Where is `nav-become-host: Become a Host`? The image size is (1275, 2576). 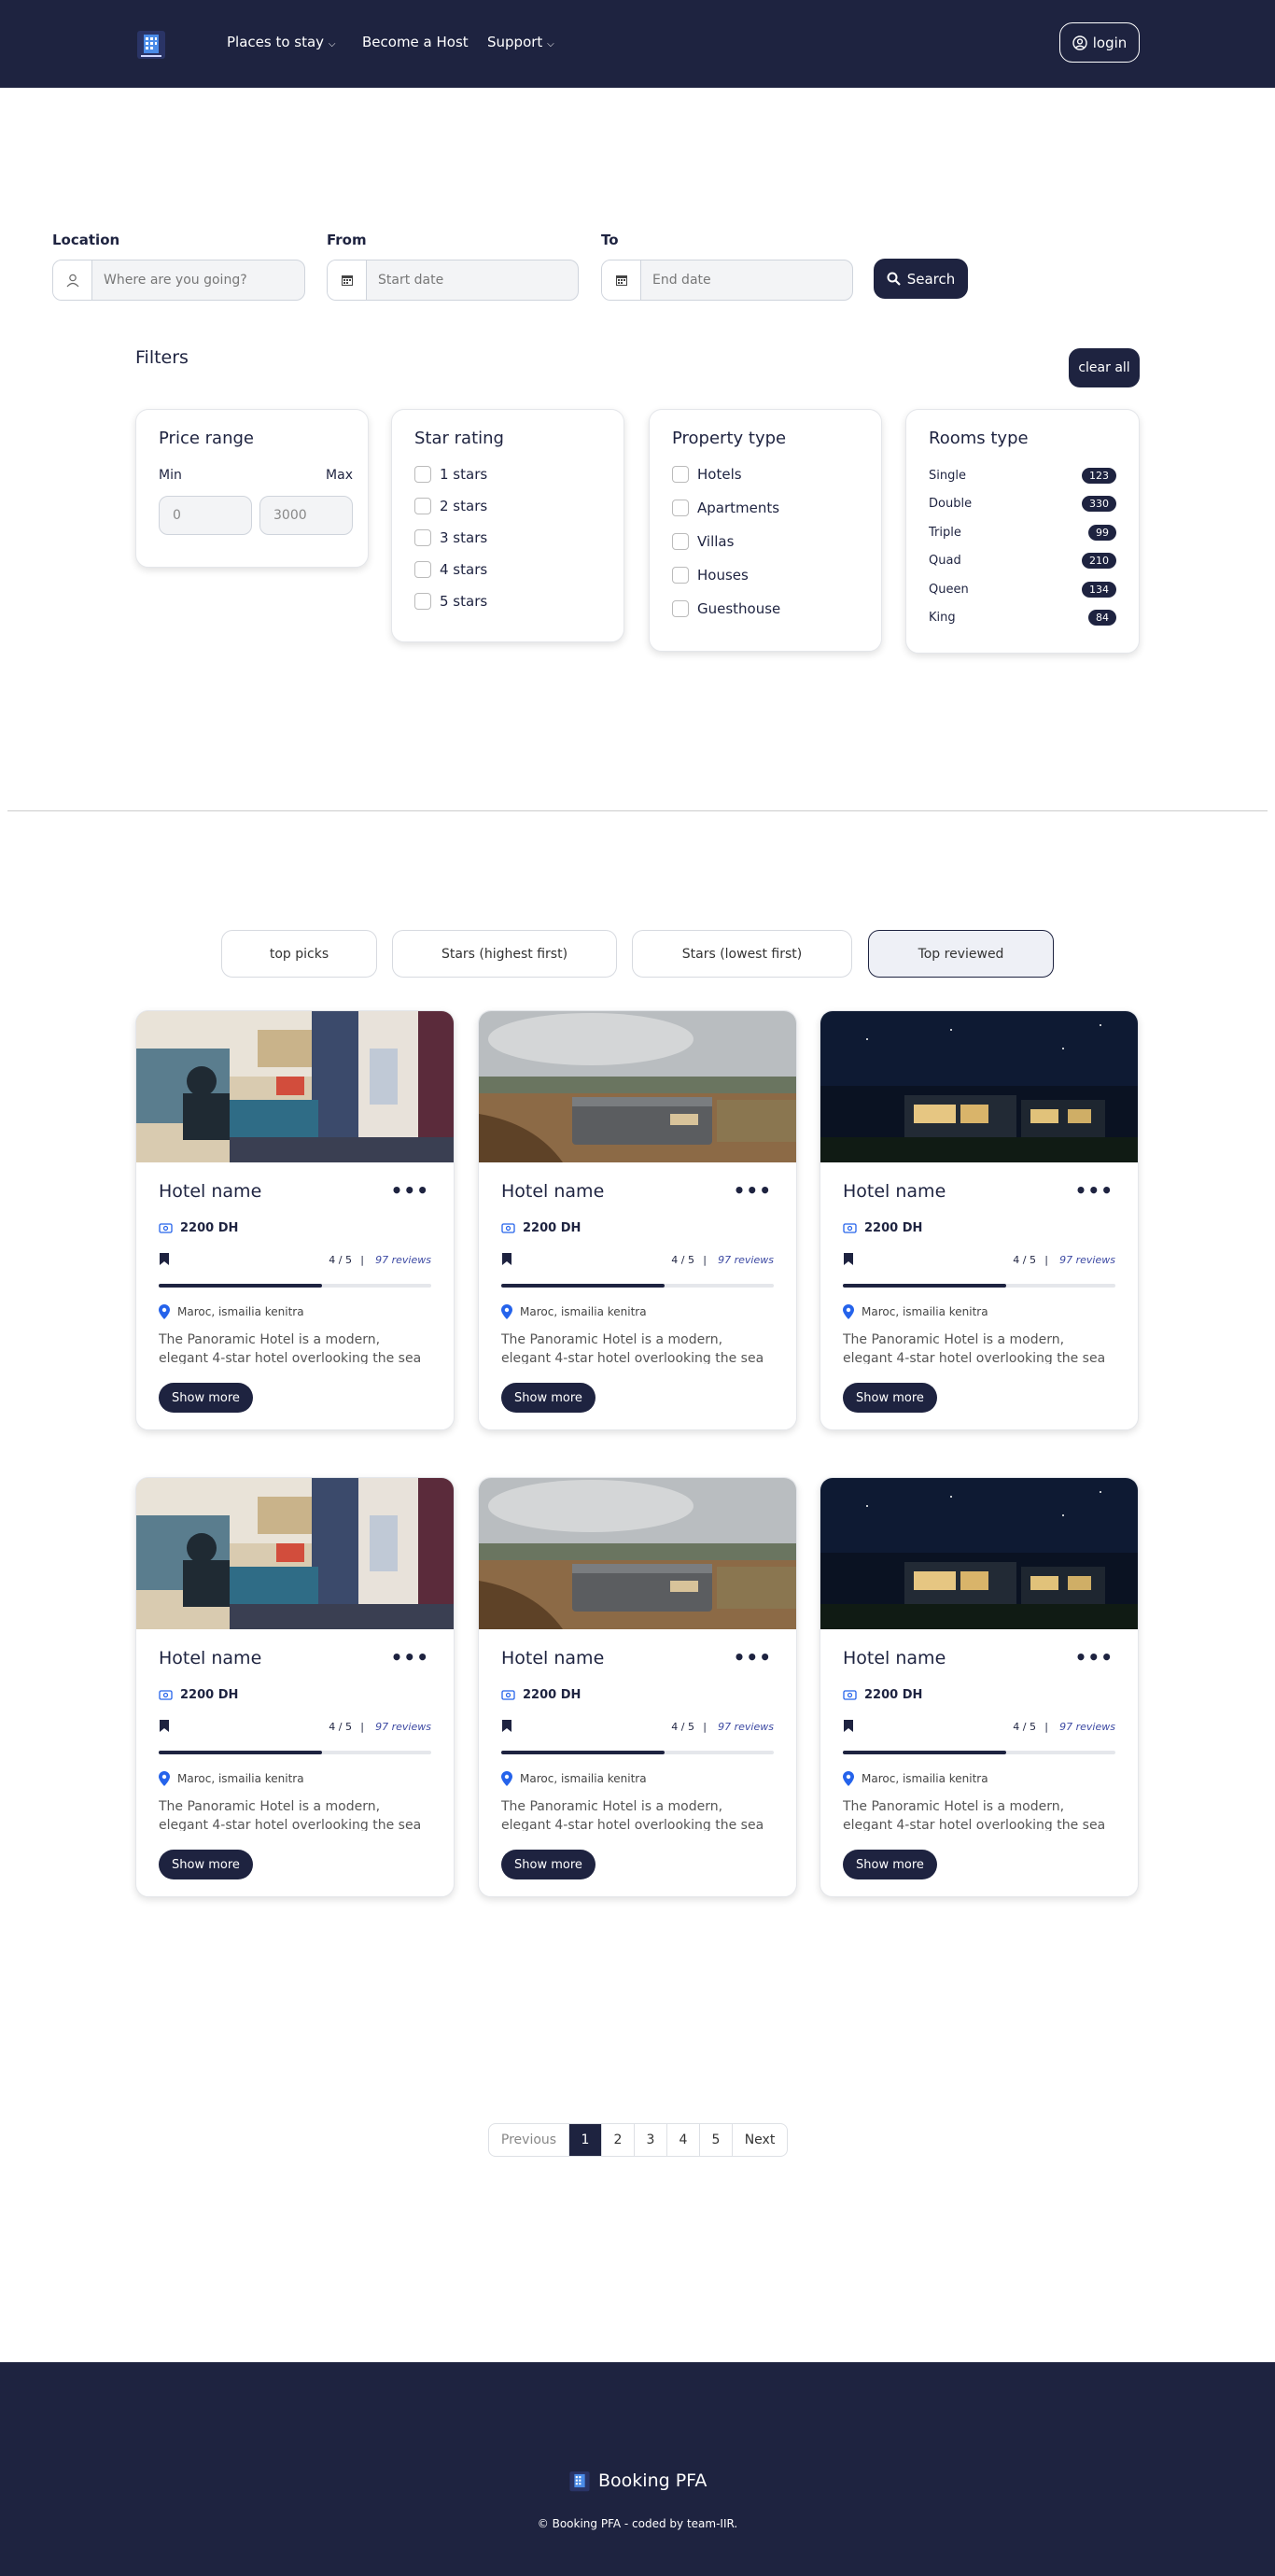
nav-become-host: Become a Host is located at coordinates (415, 42).